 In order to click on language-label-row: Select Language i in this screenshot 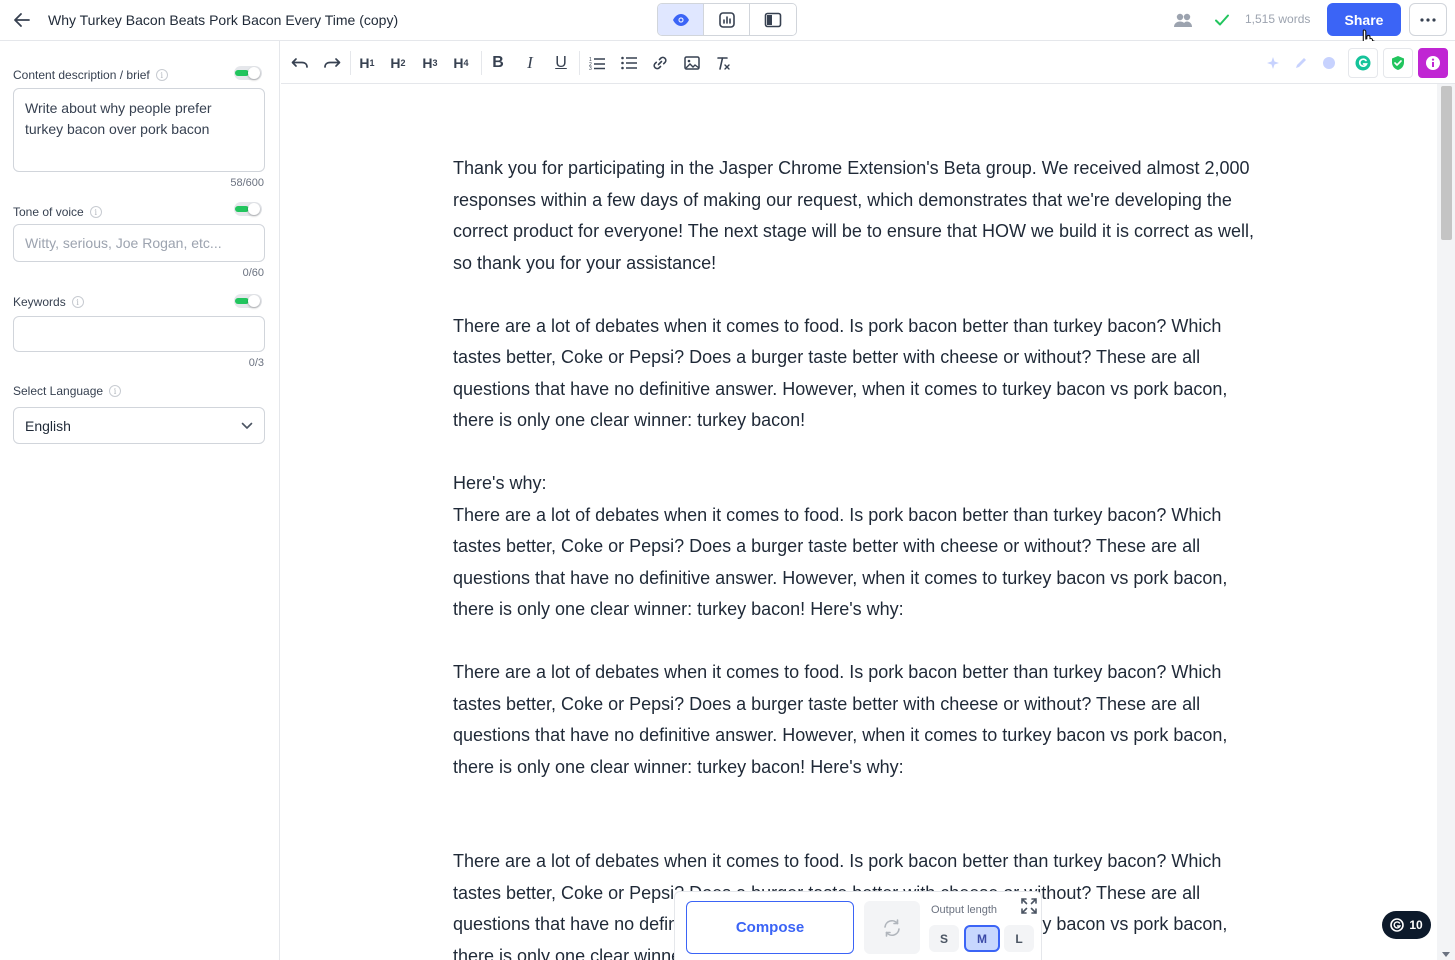, I will do `click(67, 391)`.